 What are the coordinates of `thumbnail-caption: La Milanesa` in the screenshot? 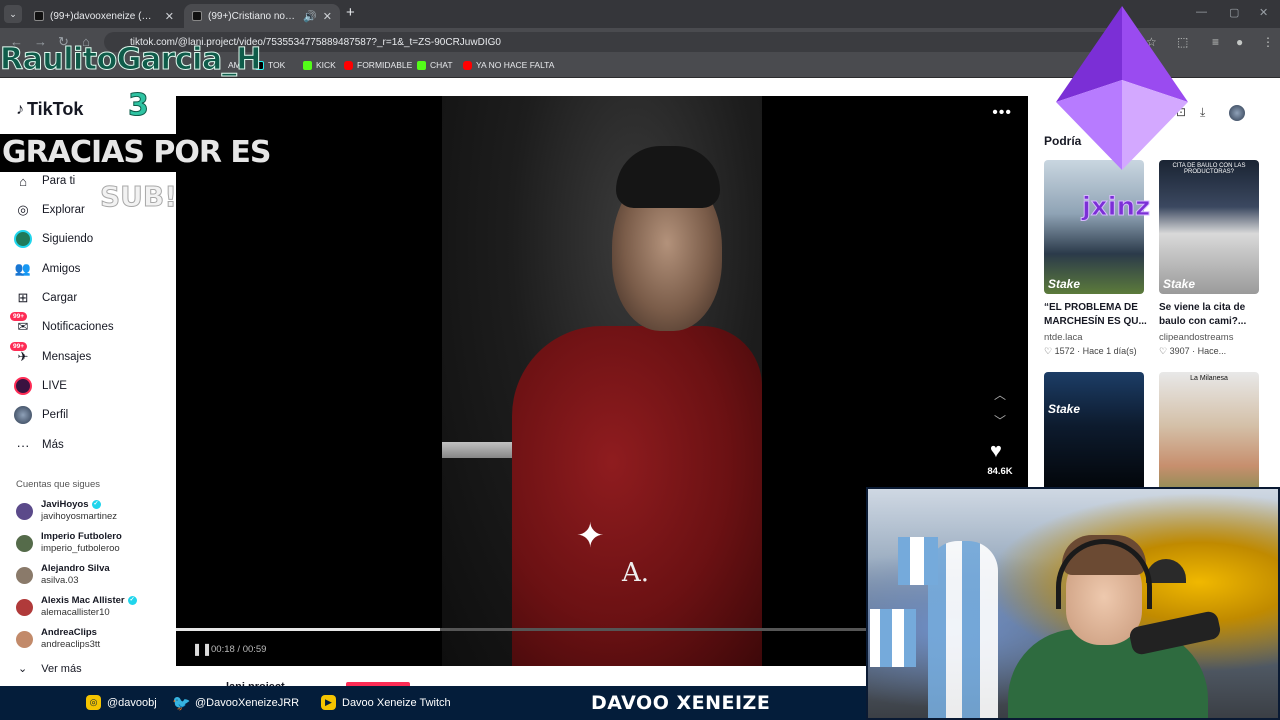 It's located at (1209, 378).